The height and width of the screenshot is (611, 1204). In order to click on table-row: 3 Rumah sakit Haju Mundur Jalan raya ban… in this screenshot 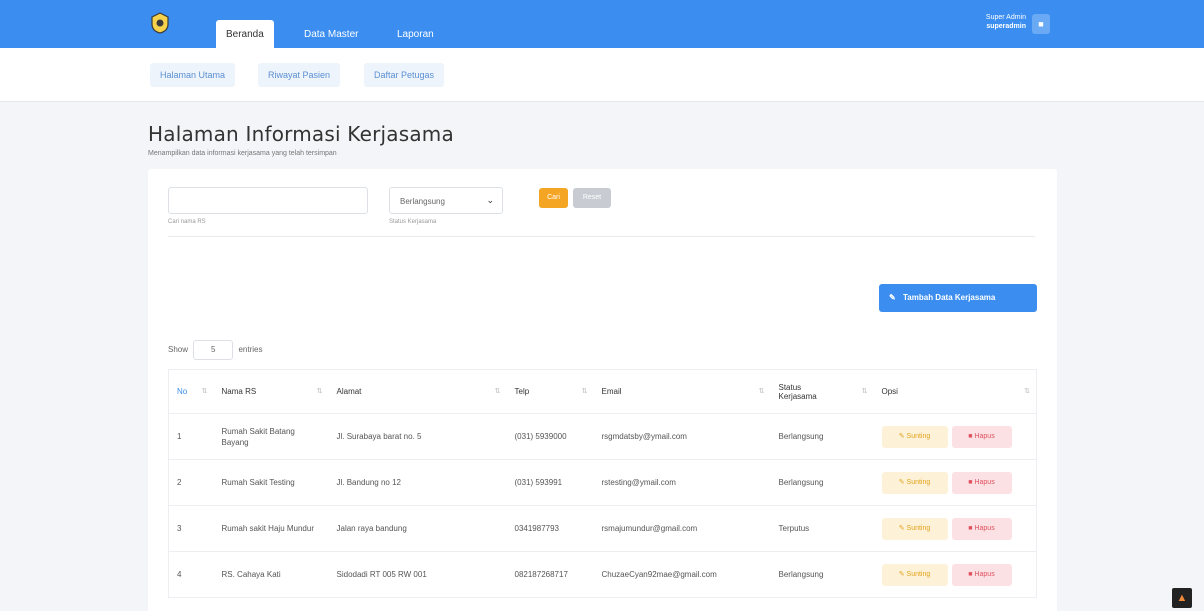, I will do `click(602, 528)`.